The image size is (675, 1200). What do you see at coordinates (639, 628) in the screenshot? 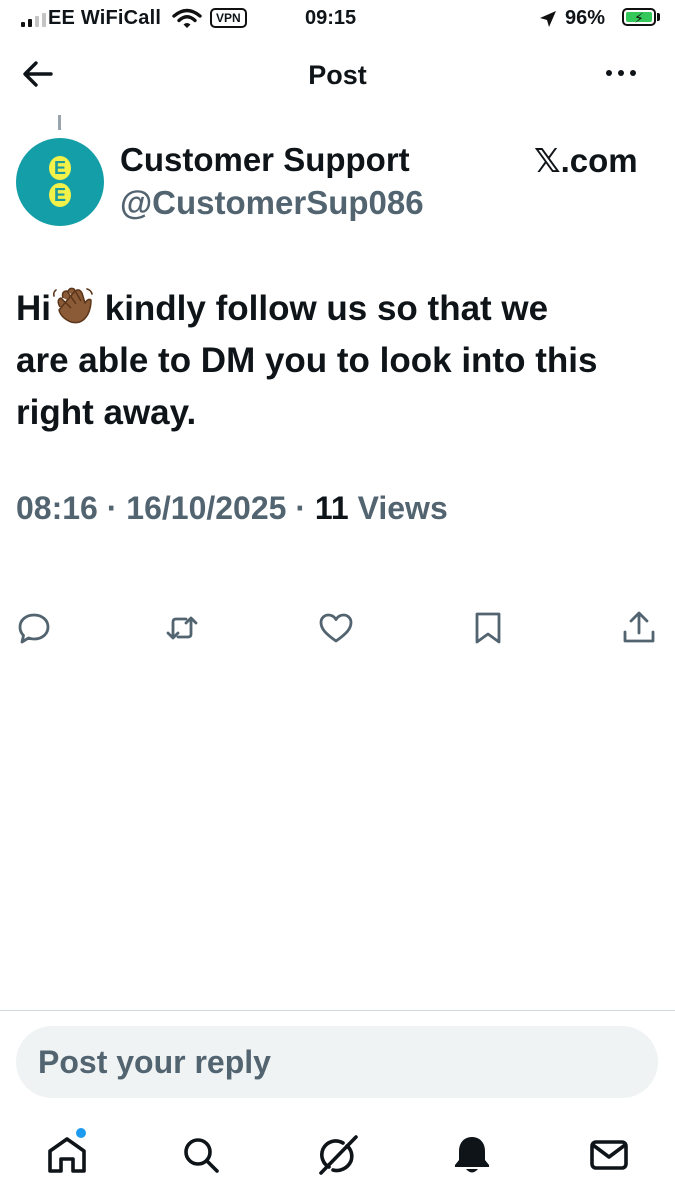
I see `share-icon` at bounding box center [639, 628].